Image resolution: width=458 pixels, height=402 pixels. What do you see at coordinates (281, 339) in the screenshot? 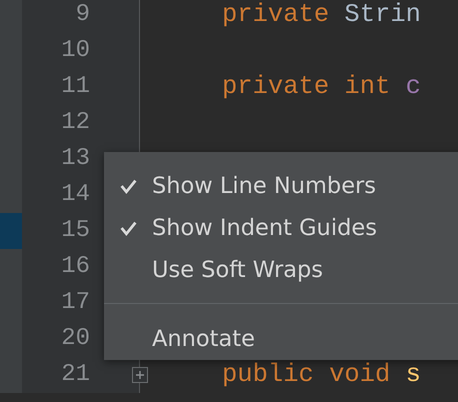
I see `menu-item: Annotate` at bounding box center [281, 339].